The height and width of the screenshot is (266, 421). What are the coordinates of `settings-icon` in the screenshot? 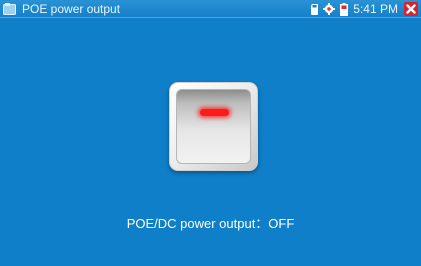 It's located at (329, 9).